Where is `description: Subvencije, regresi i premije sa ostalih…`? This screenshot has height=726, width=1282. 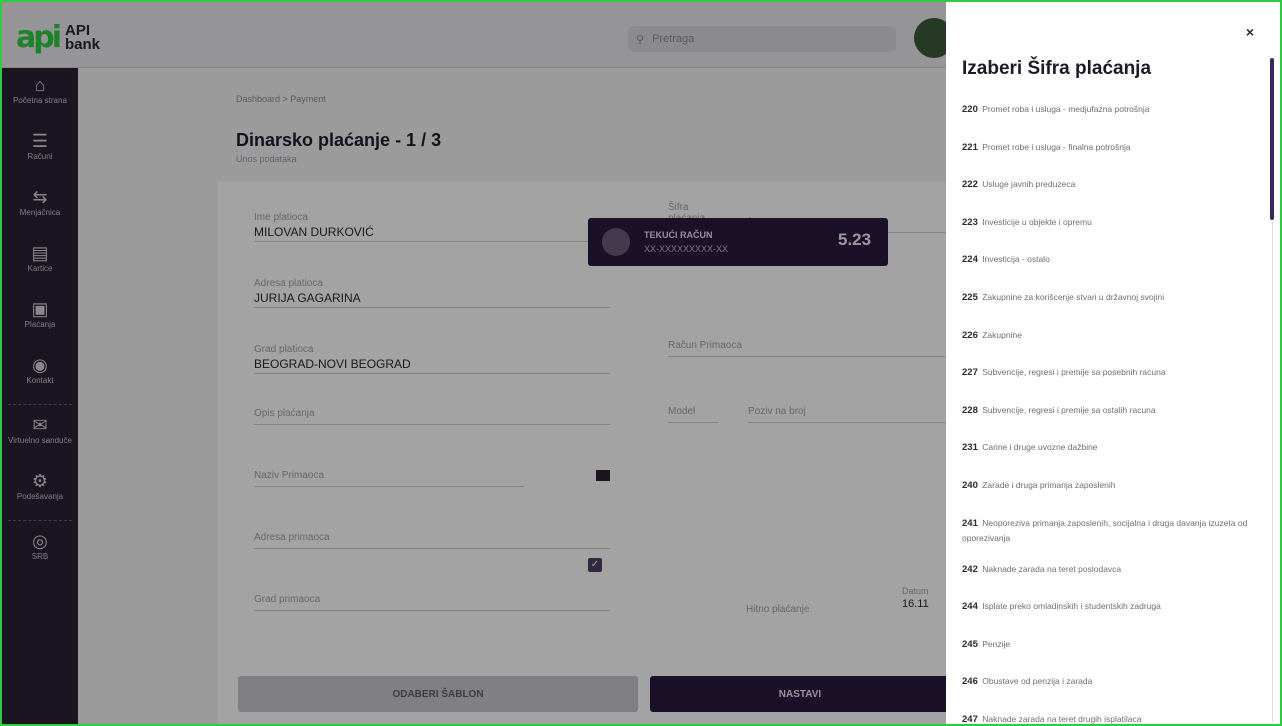 description: Subvencije, regresi i premije sa ostalih… is located at coordinates (1069, 409).